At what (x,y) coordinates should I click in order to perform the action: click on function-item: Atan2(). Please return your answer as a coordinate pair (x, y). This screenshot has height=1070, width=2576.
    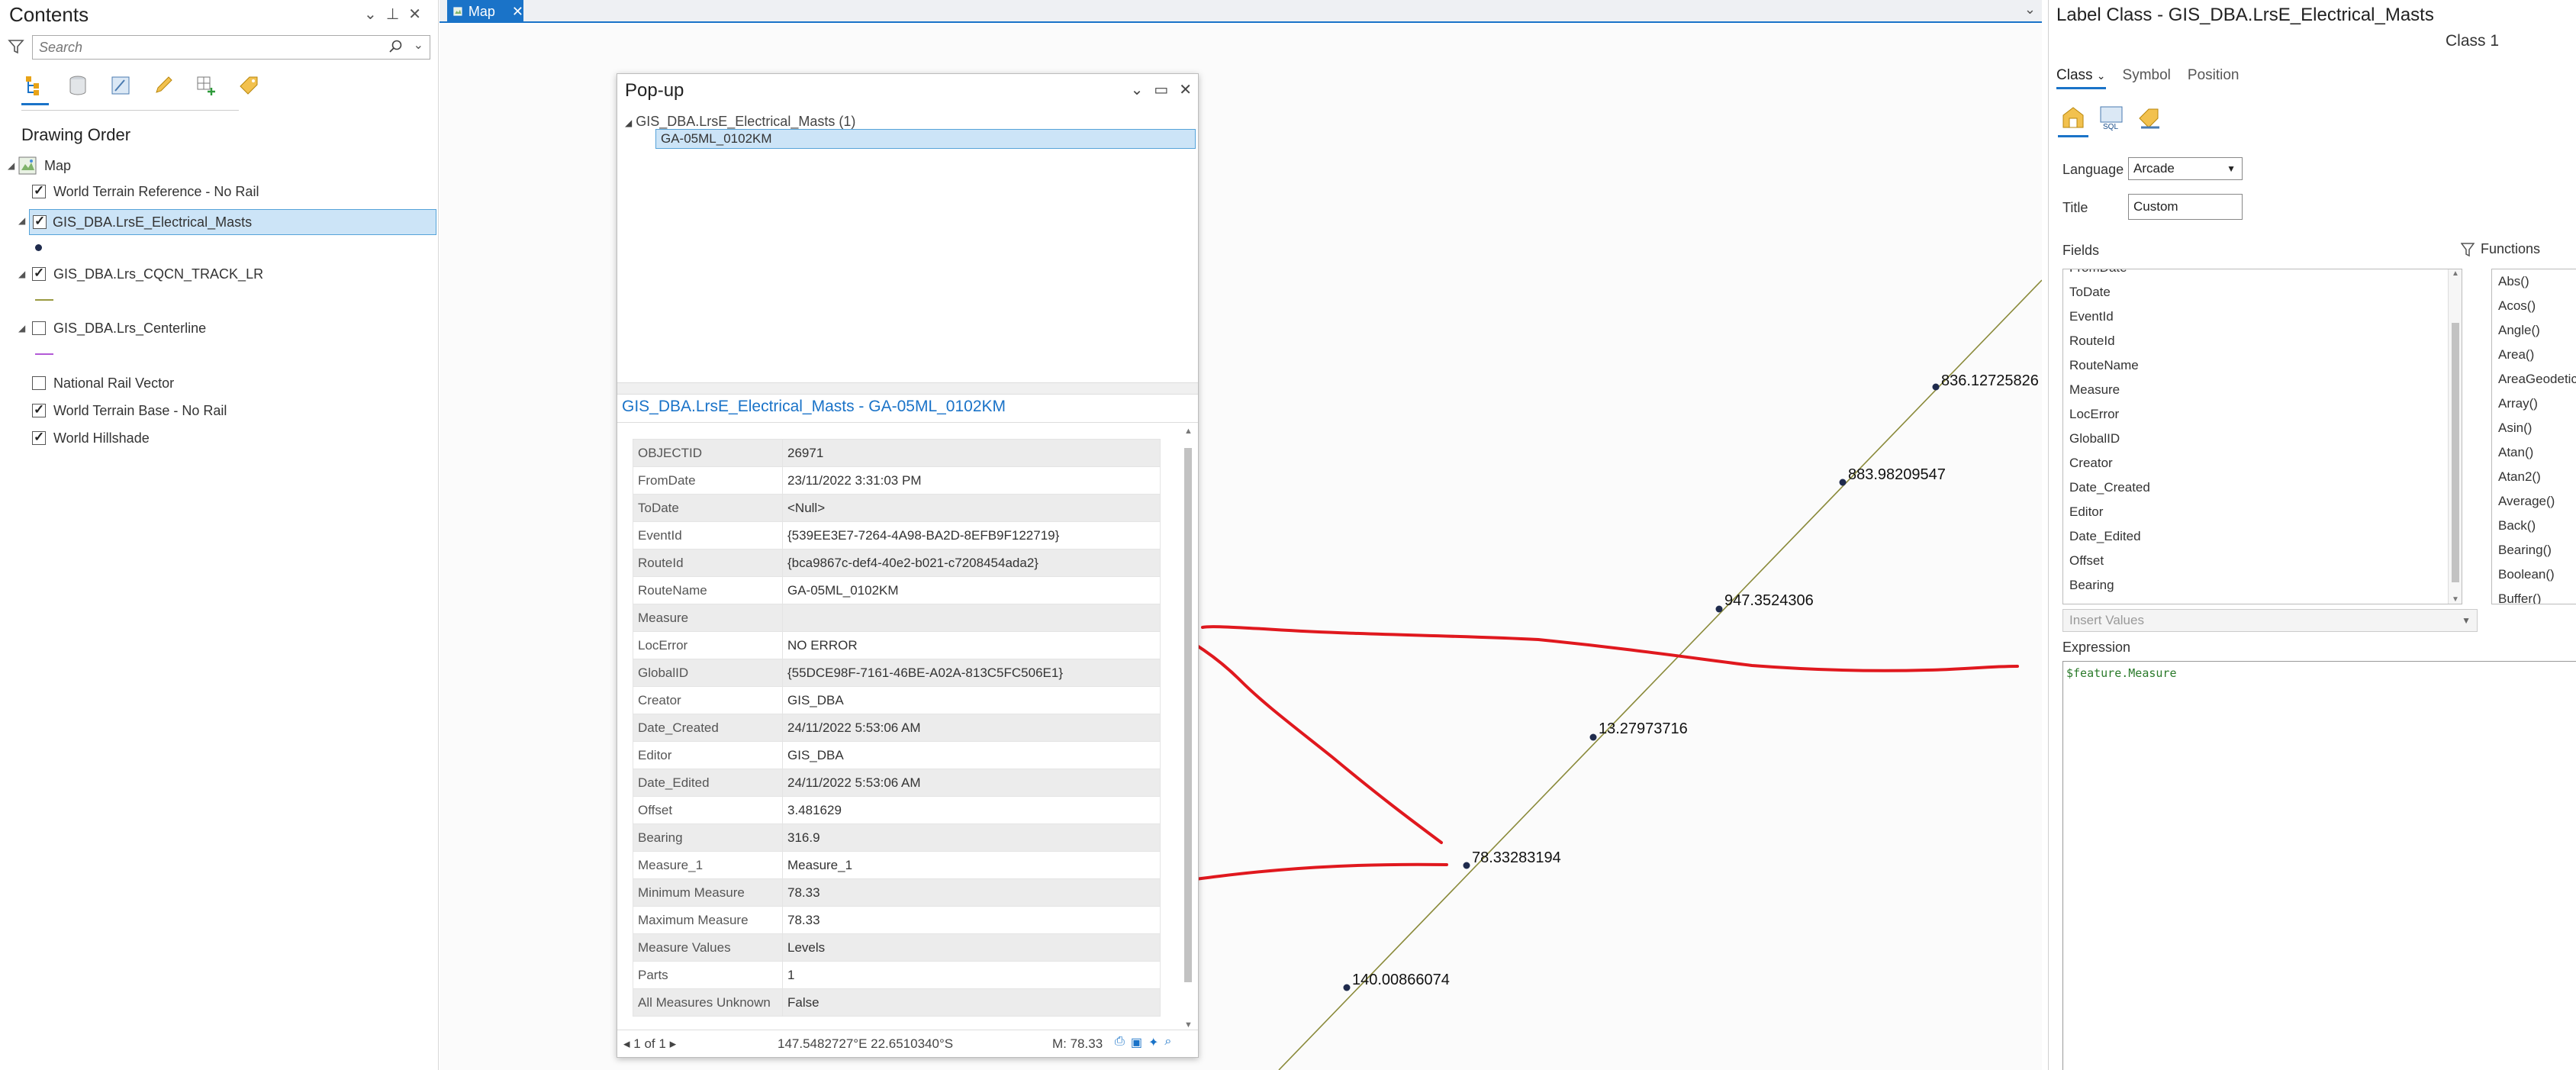
    Looking at the image, I should click on (2534, 477).